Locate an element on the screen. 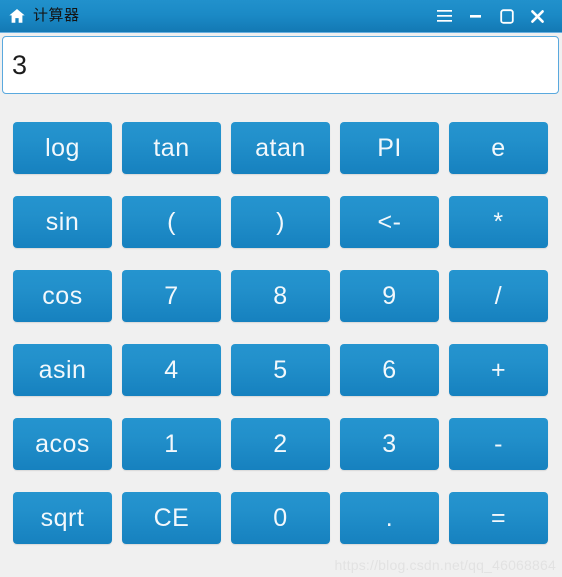 This screenshot has width=562, height=577. calc-key: CE is located at coordinates (171, 518).